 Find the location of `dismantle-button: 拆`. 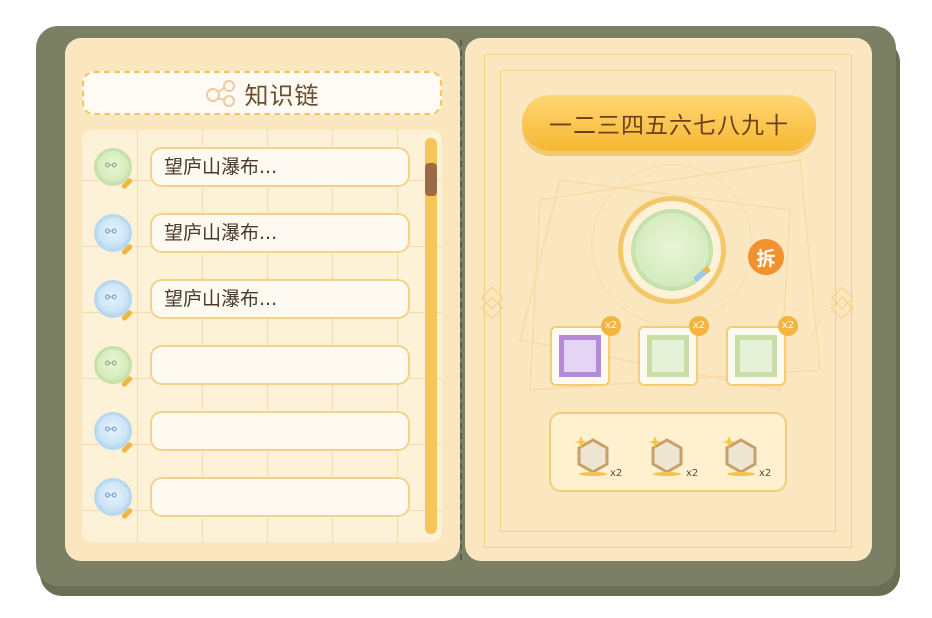

dismantle-button: 拆 is located at coordinates (766, 257).